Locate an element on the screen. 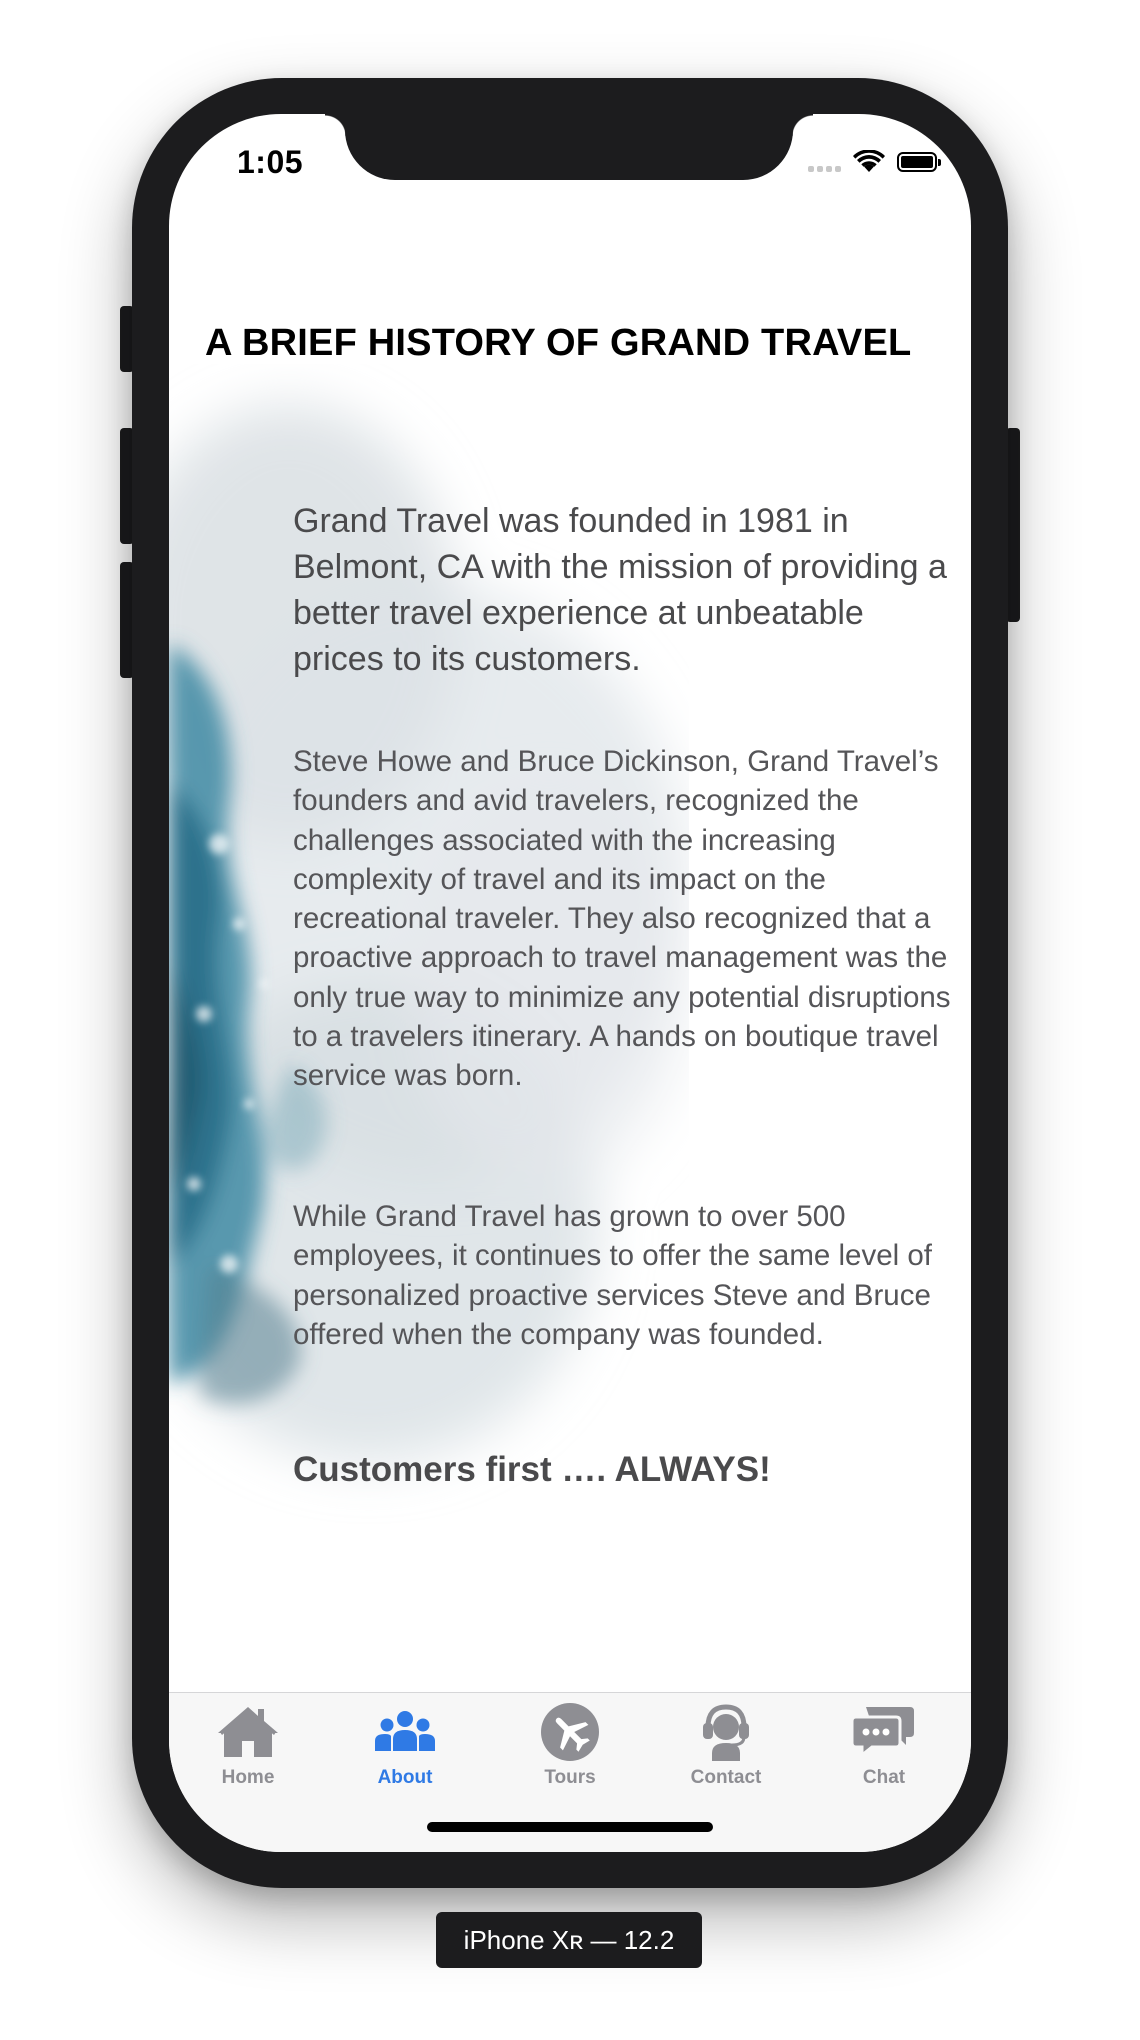 The image size is (1140, 2040). device-label: iPhone Xʀ — 12.2 is located at coordinates (569, 1940).